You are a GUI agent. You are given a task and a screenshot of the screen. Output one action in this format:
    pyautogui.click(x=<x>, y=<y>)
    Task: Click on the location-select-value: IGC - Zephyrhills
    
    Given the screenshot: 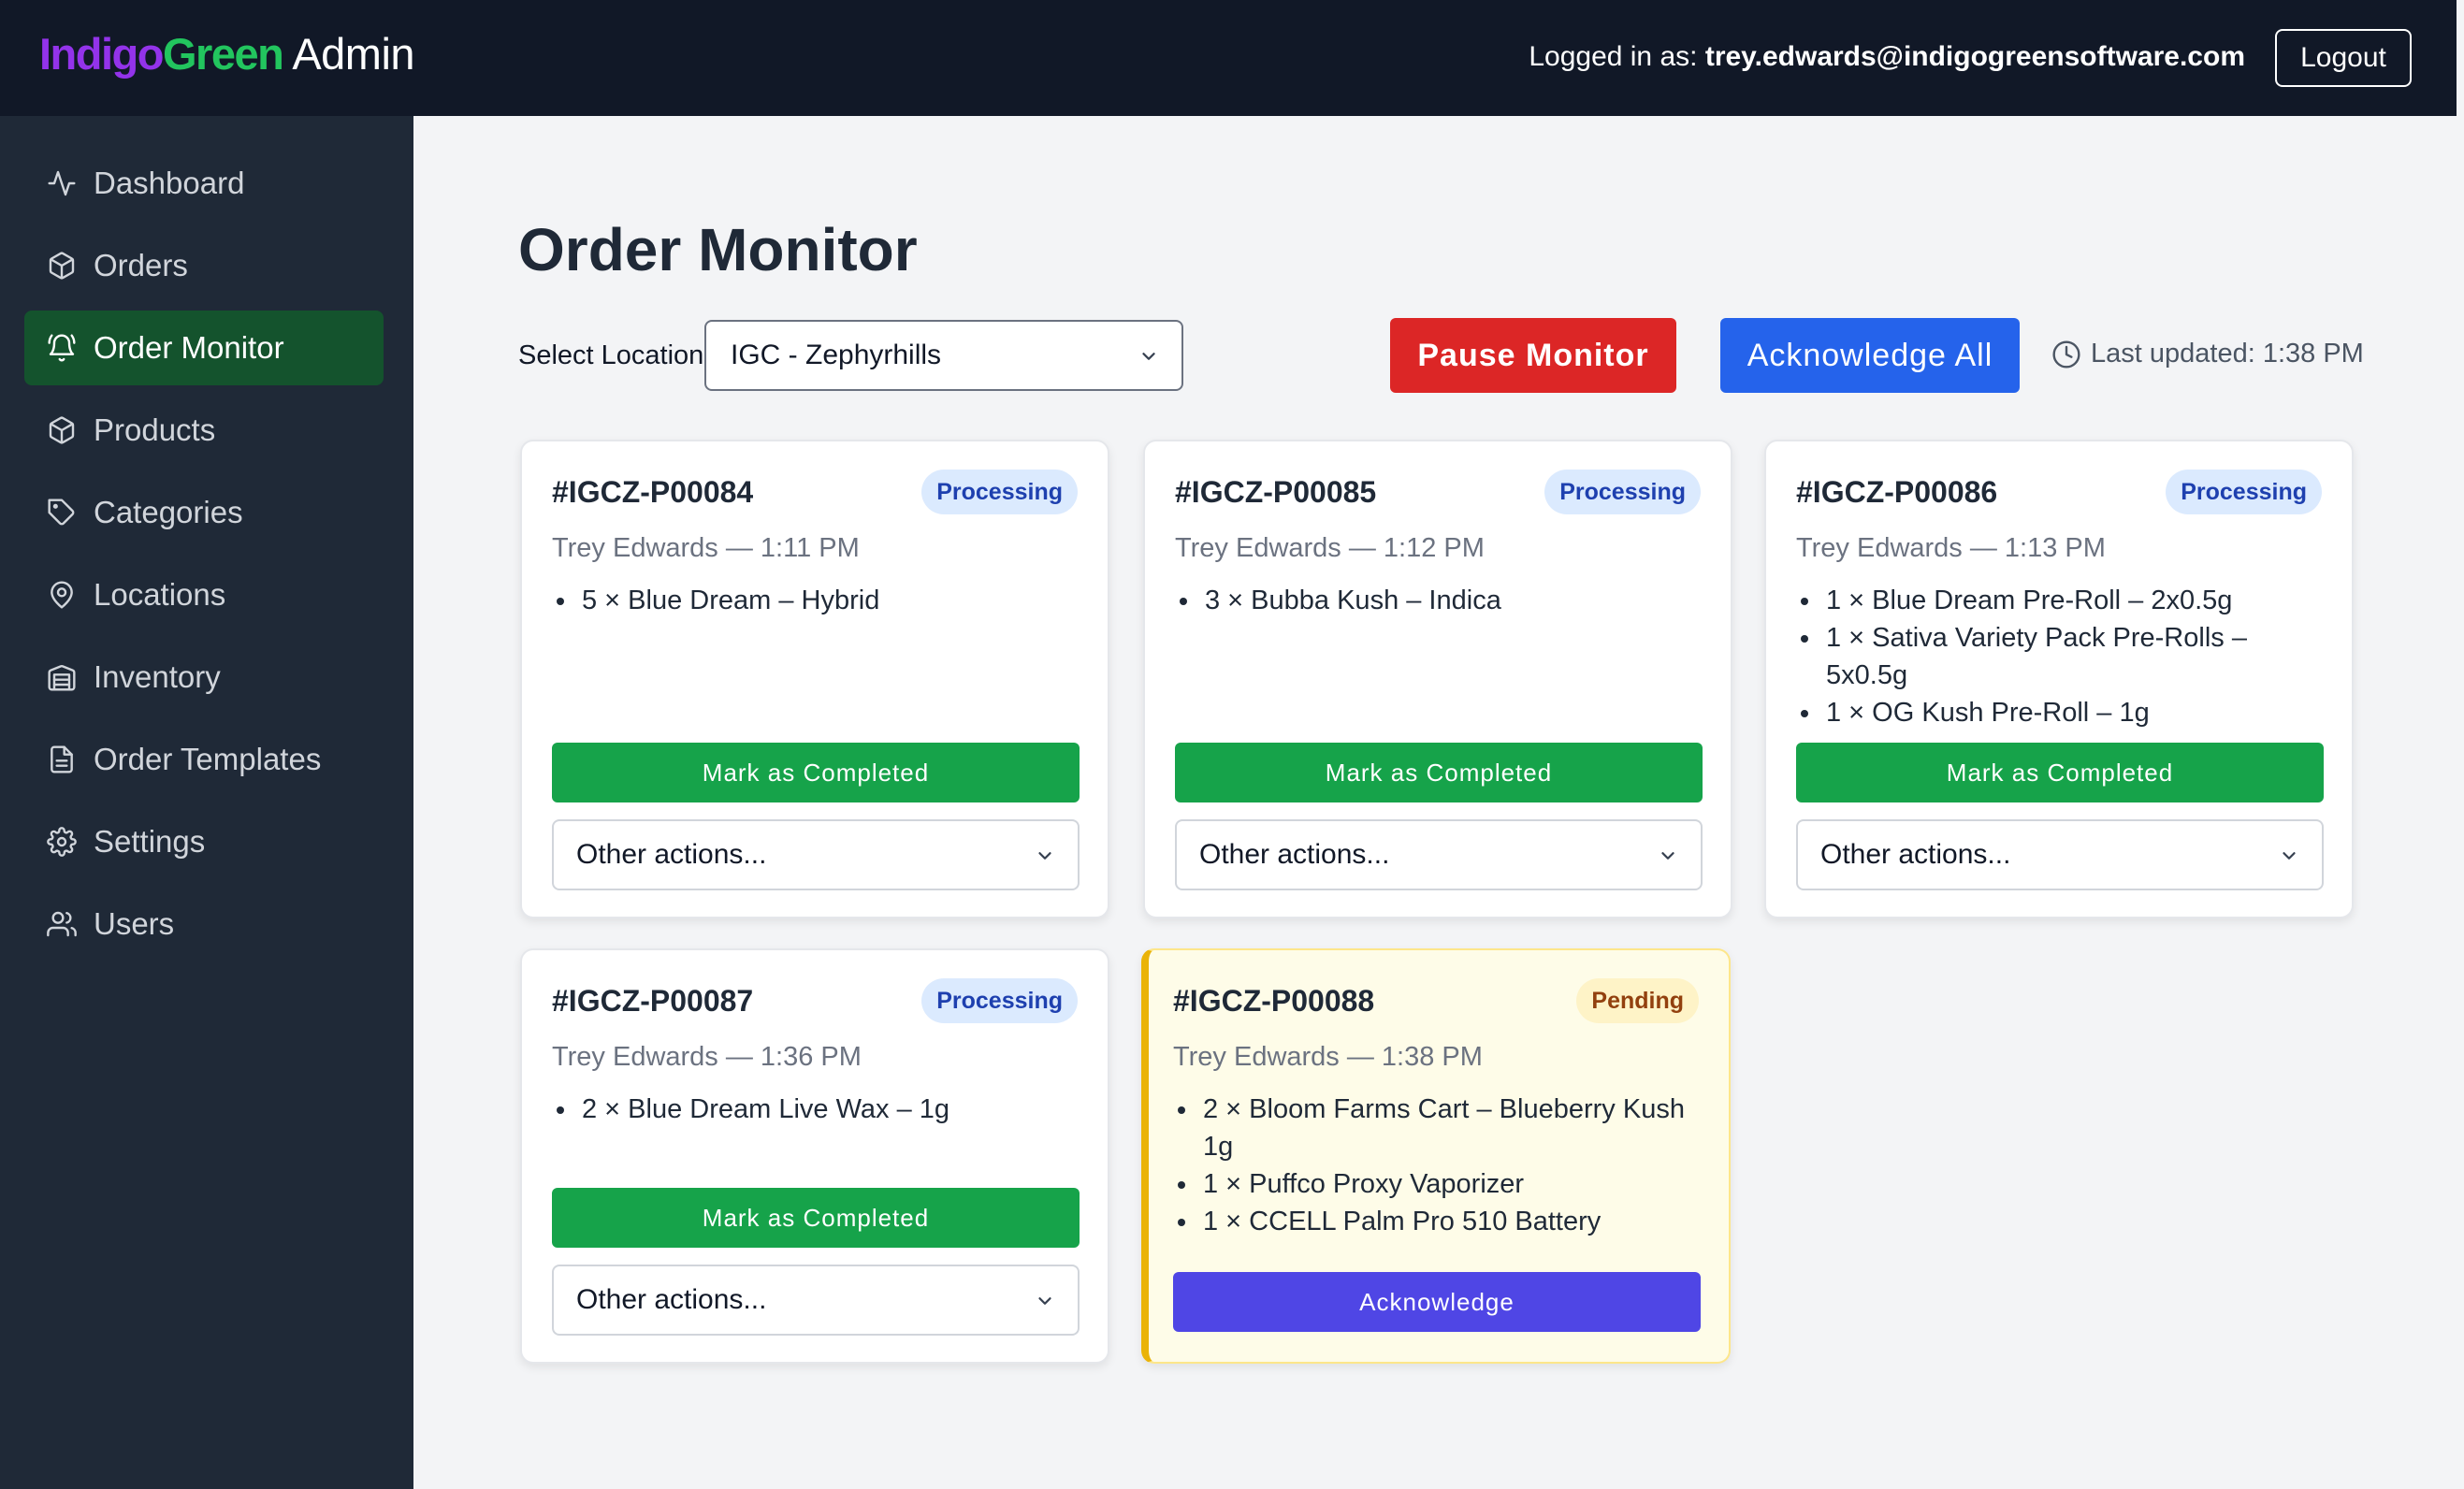 What is the action you would take?
    pyautogui.click(x=837, y=355)
    